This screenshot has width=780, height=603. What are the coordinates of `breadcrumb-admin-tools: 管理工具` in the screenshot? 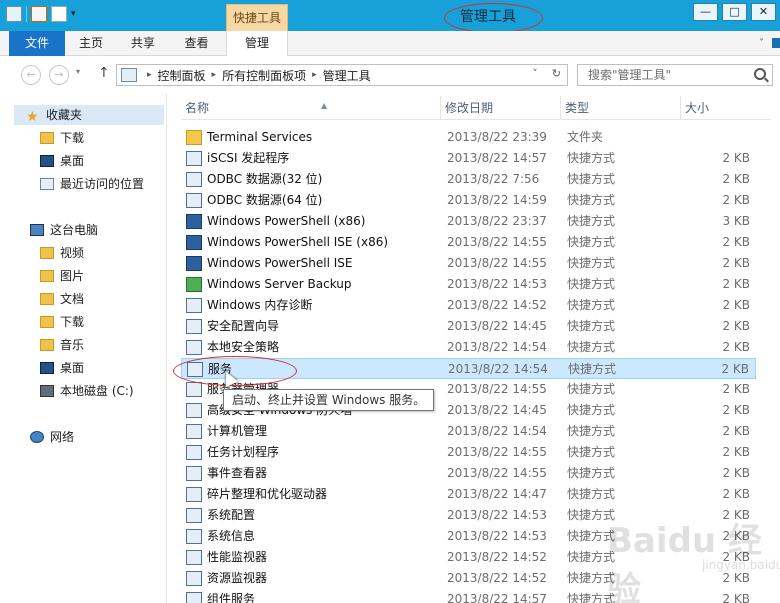 It's located at (347, 75).